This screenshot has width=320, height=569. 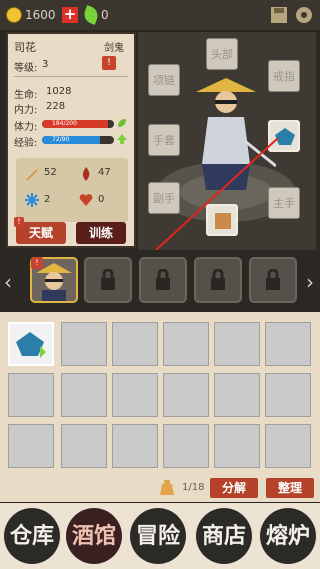 What do you see at coordinates (104, 172) in the screenshot?
I see `stat-fire-value: 47` at bounding box center [104, 172].